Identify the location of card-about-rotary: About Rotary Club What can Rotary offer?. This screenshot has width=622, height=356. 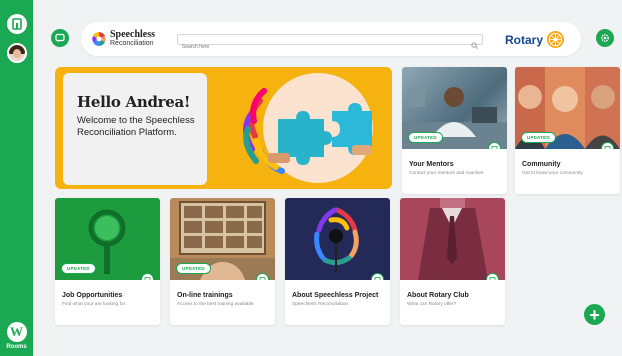
(452, 261).